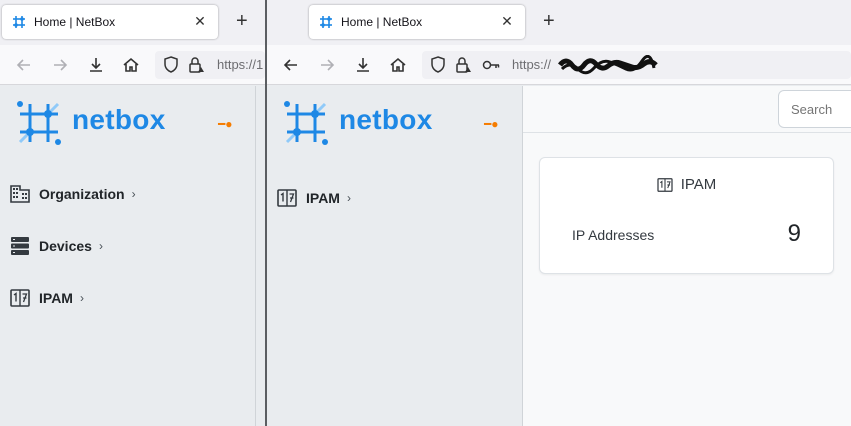 This screenshot has width=851, height=426. What do you see at coordinates (613, 235) in the screenshot?
I see `ip-addresses-link: IP Addresses` at bounding box center [613, 235].